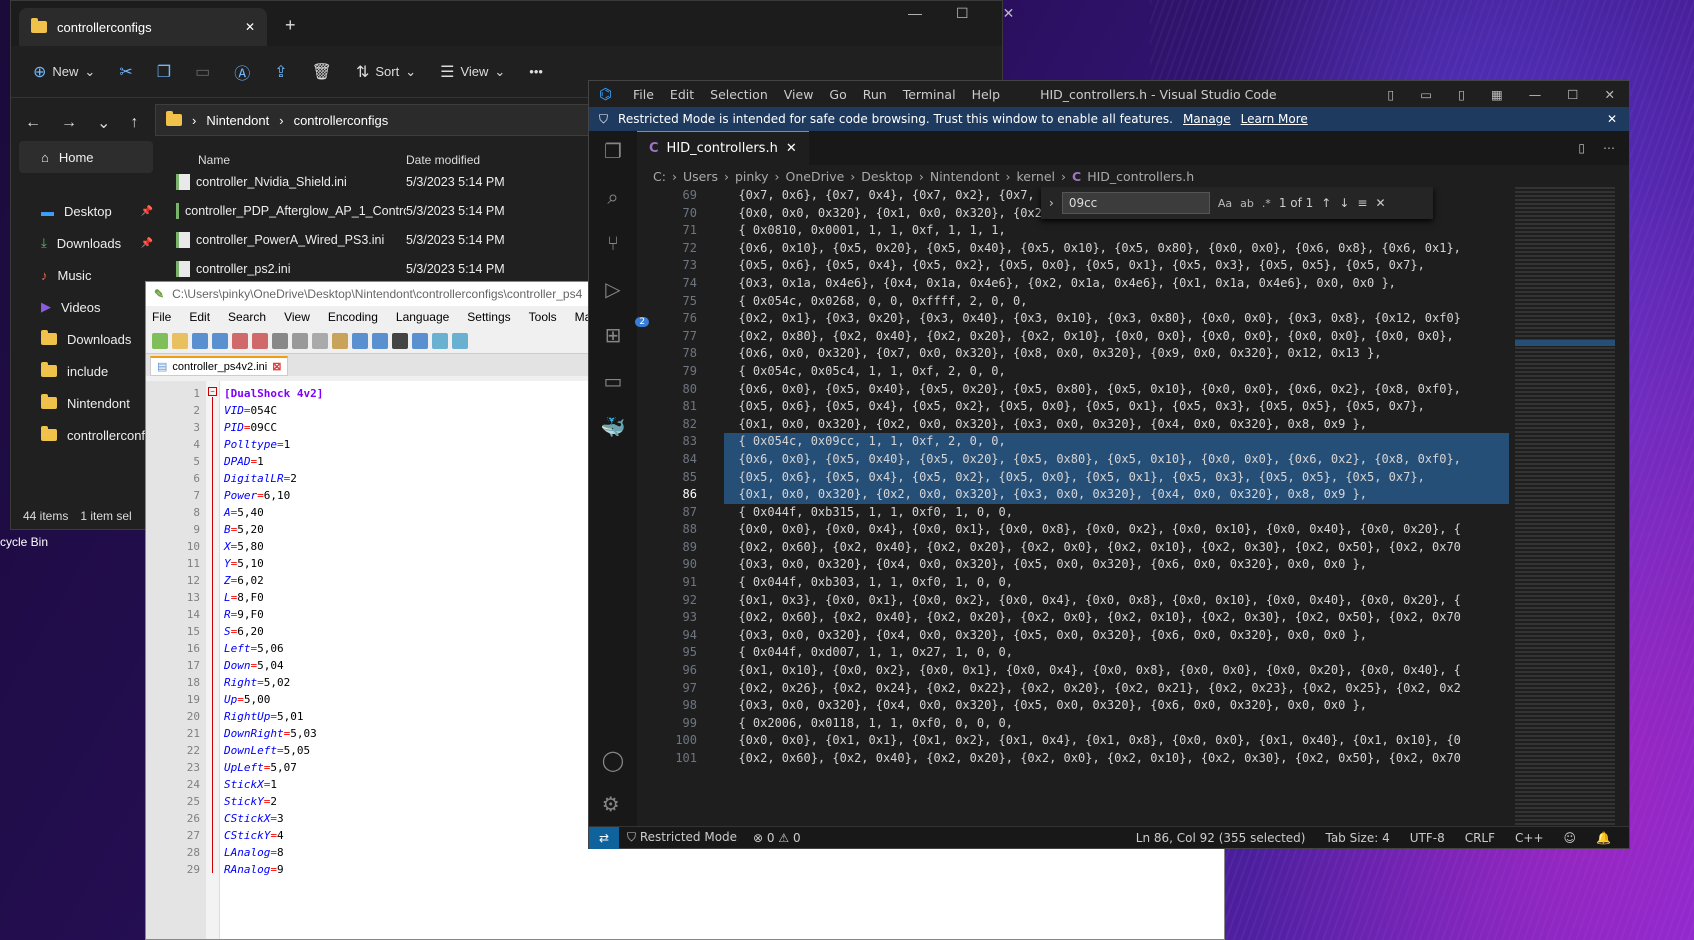 This screenshot has width=1694, height=940. I want to click on sidebar-item-home: ⌂ Home, so click(86, 157).